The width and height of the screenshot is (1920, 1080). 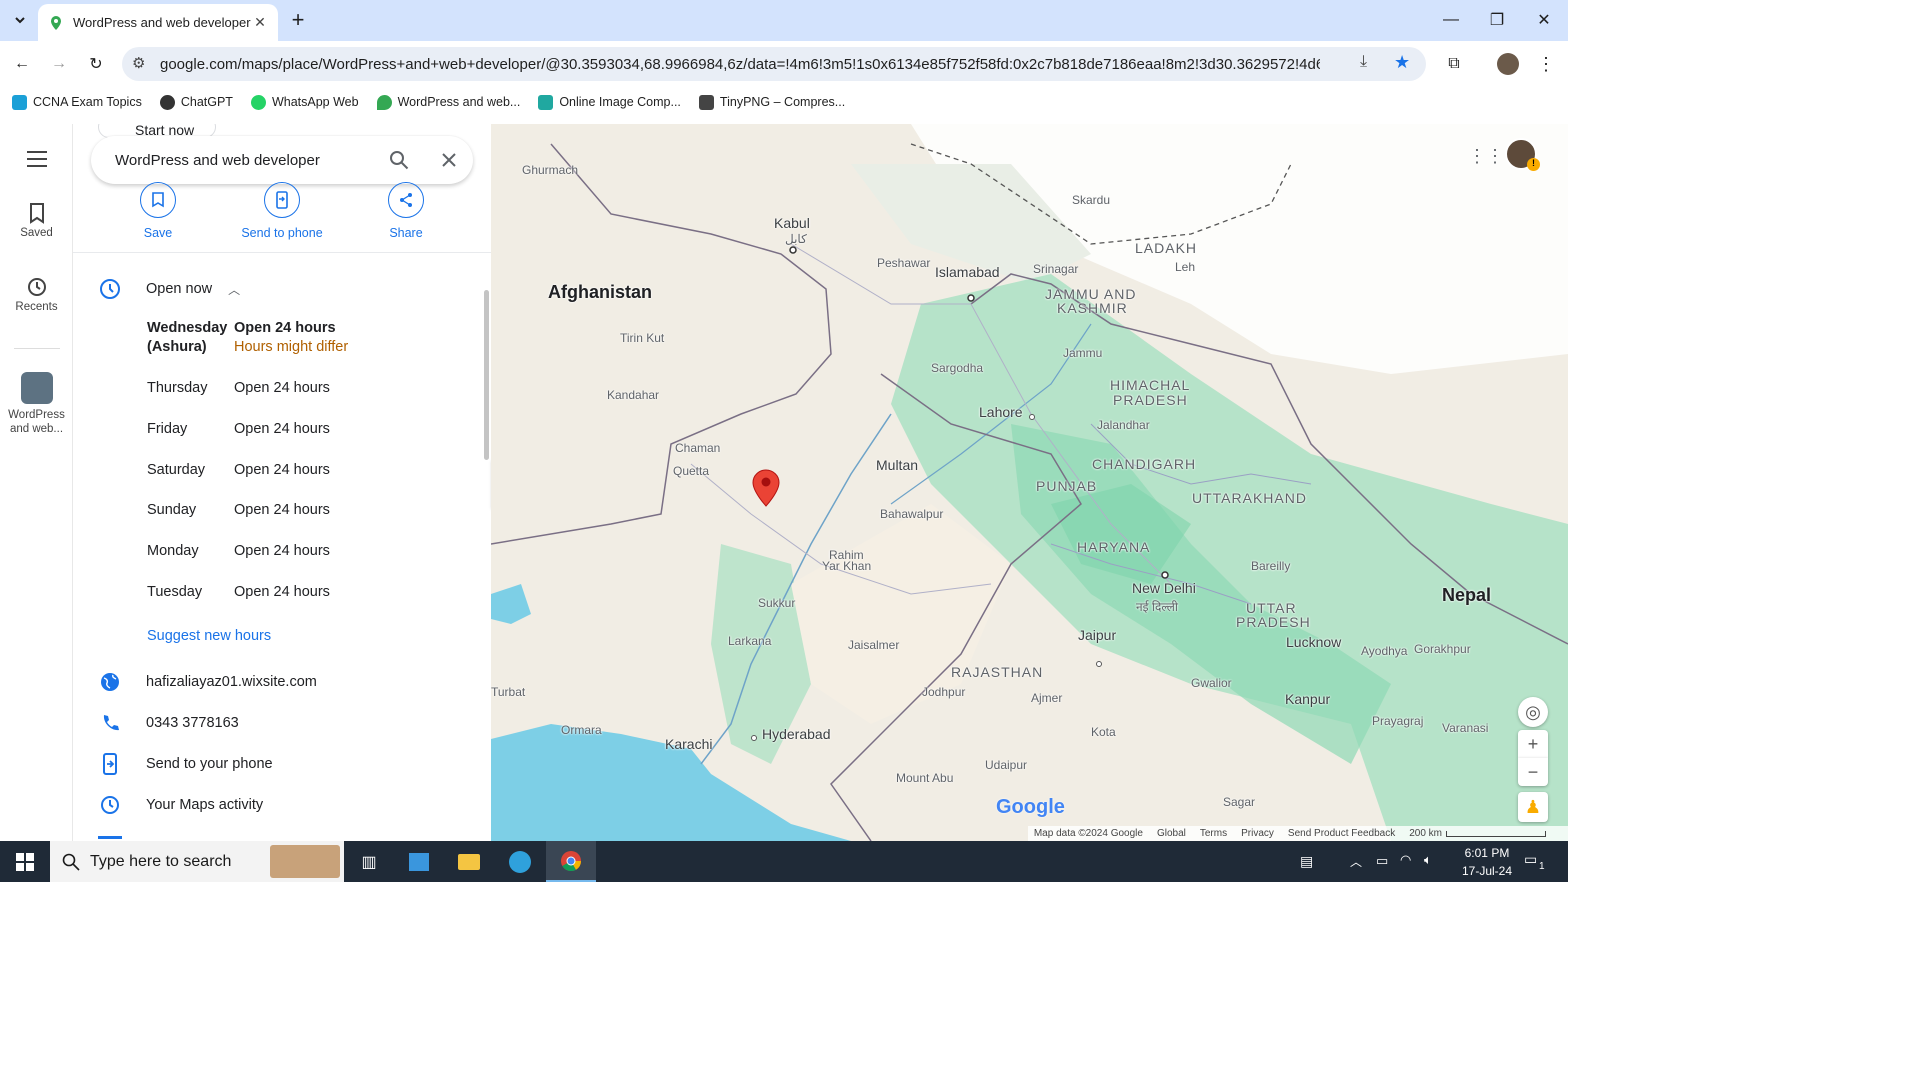 I want to click on menu-hamburger-icon, so click(x=36, y=160).